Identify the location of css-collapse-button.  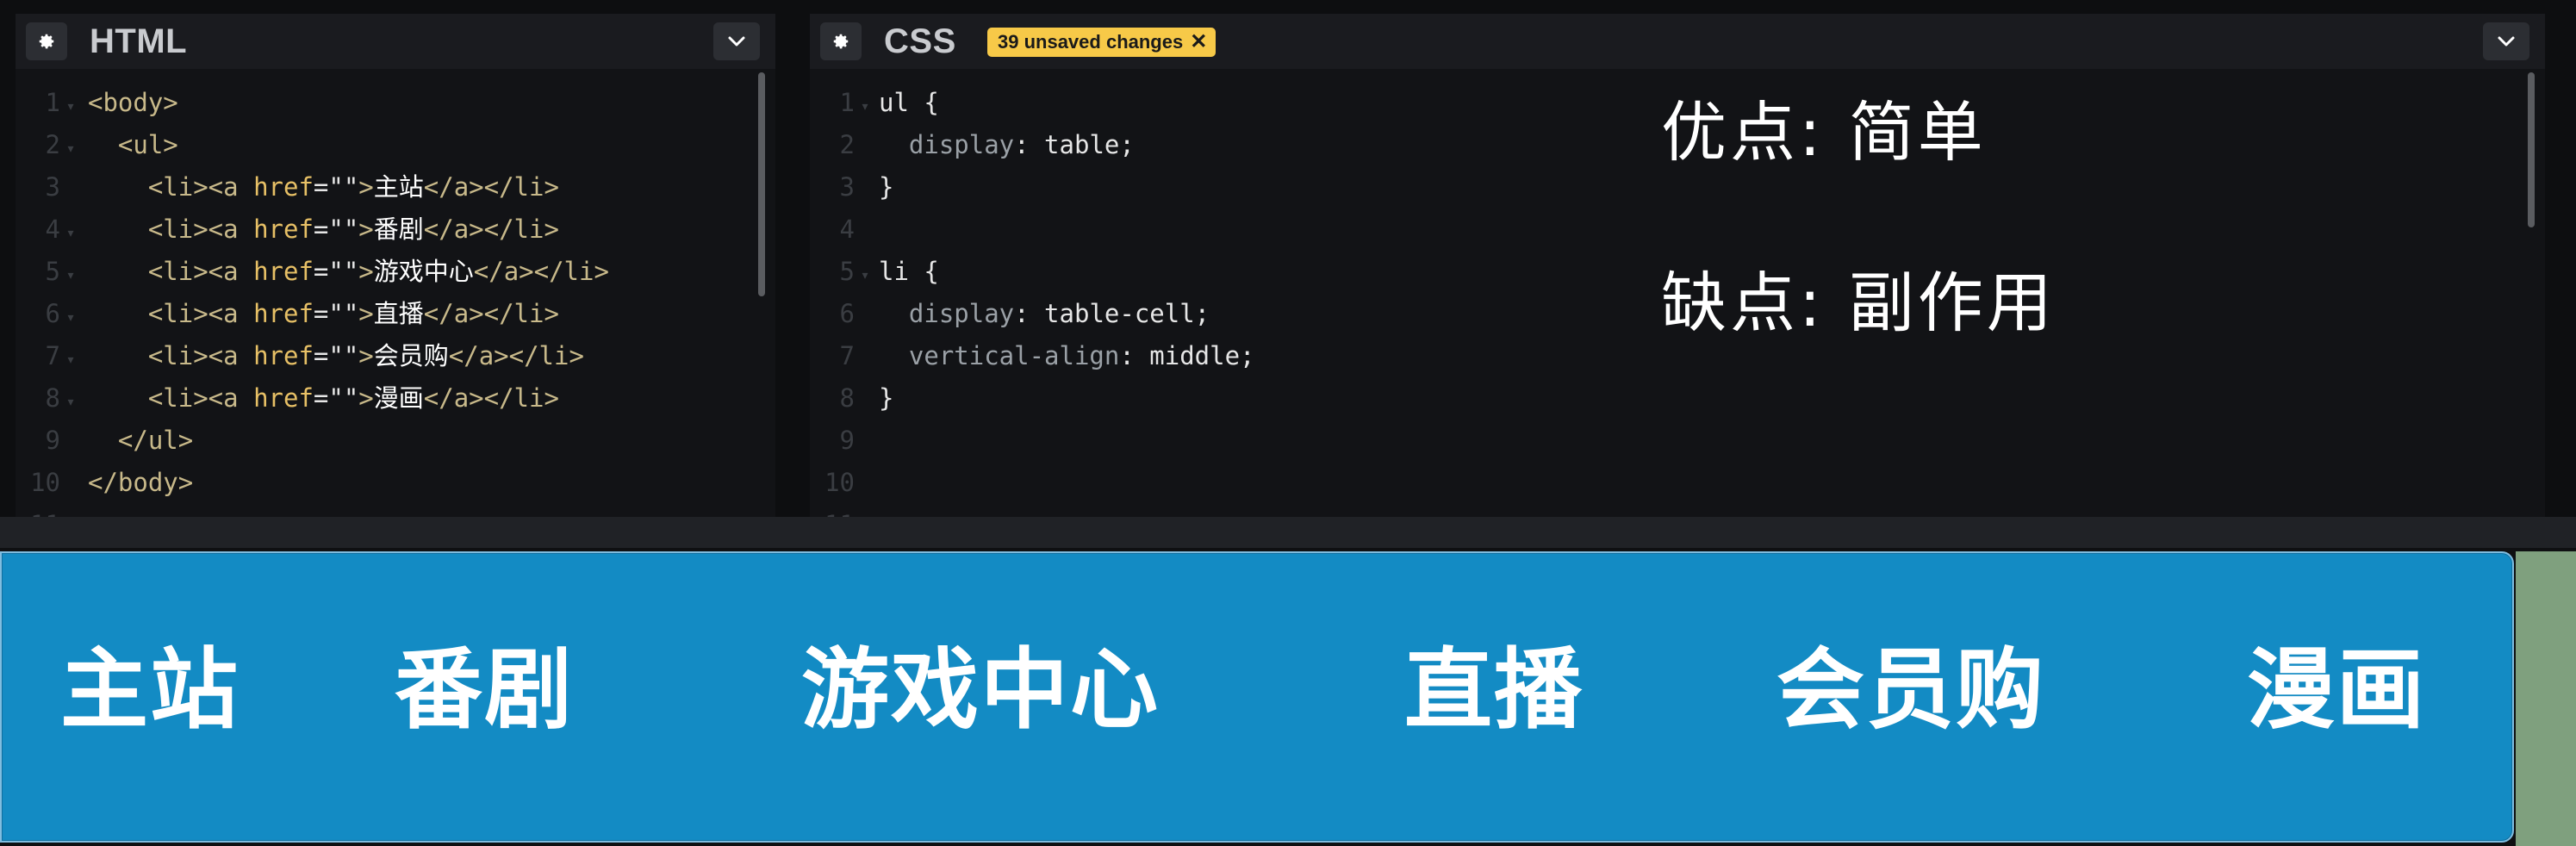
(2506, 41).